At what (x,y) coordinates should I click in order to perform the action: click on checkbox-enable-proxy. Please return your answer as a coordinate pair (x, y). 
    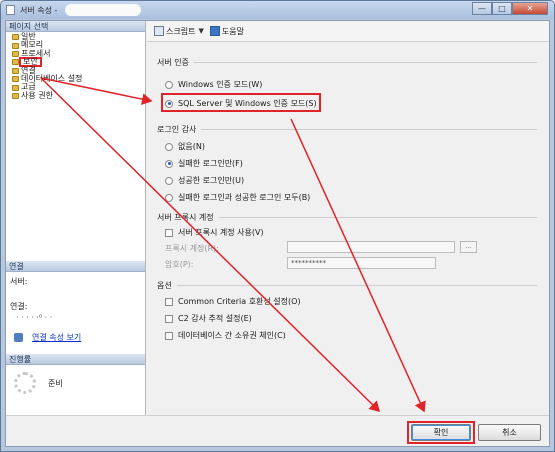
    Looking at the image, I should click on (169, 232).